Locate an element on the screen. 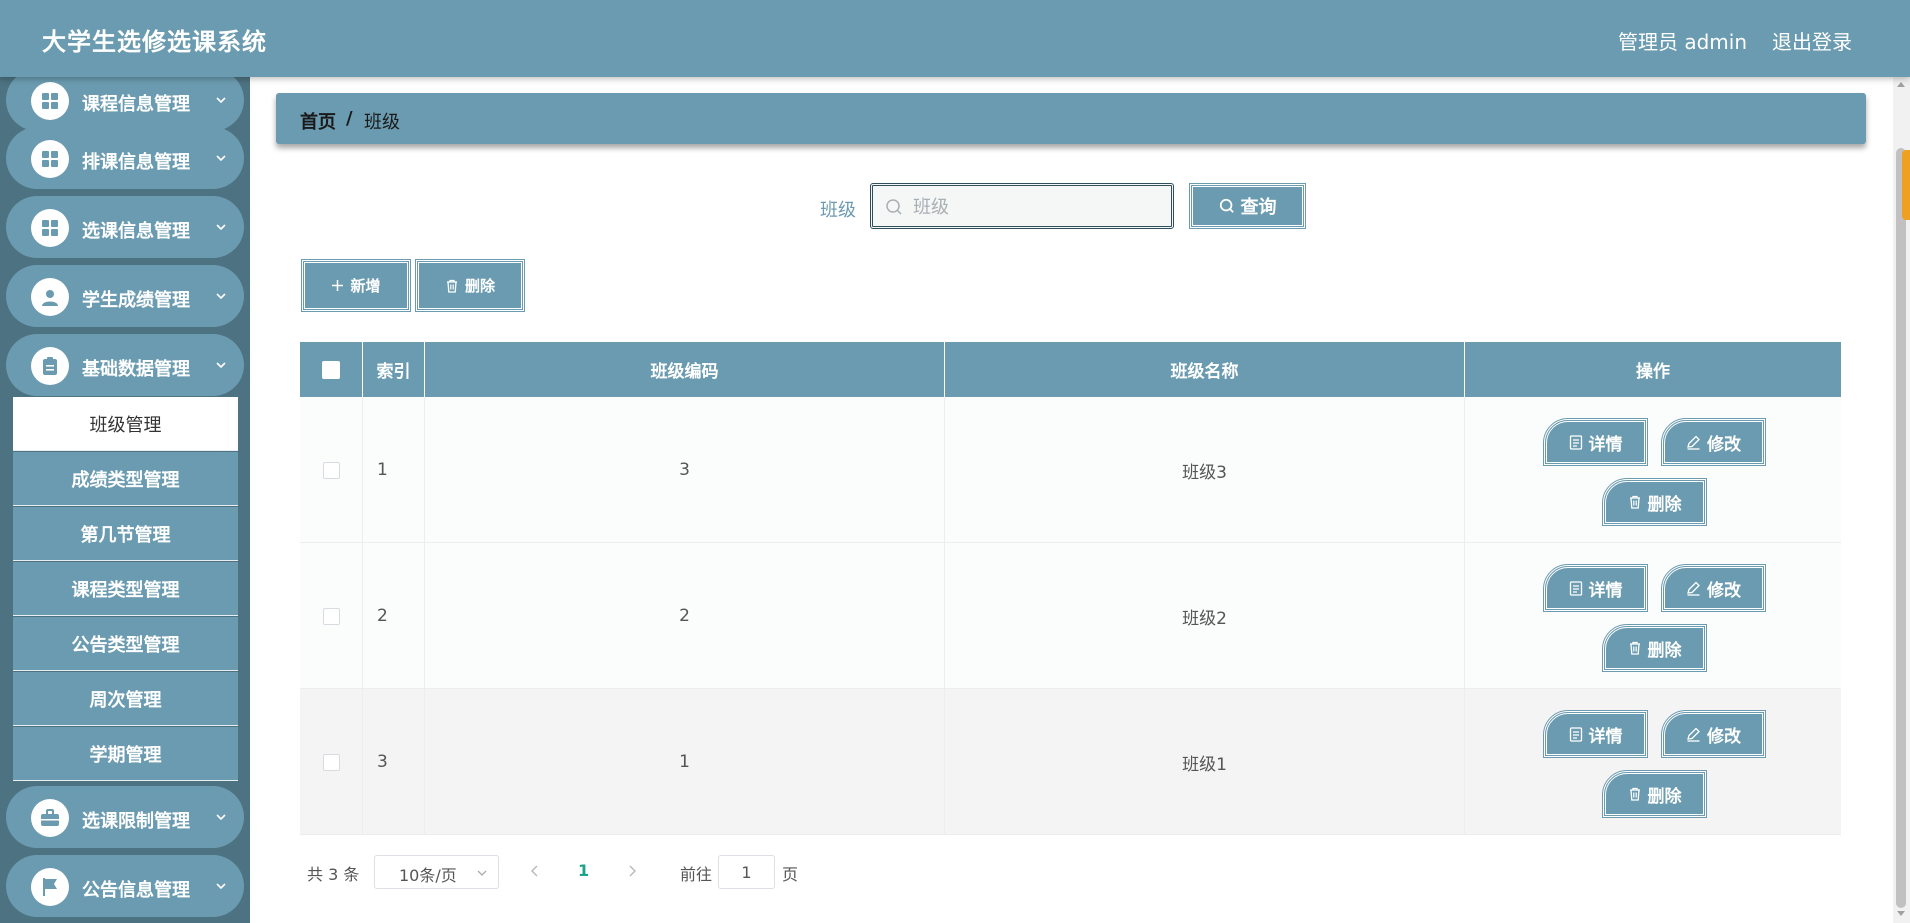  add-button: 新增 is located at coordinates (356, 285).